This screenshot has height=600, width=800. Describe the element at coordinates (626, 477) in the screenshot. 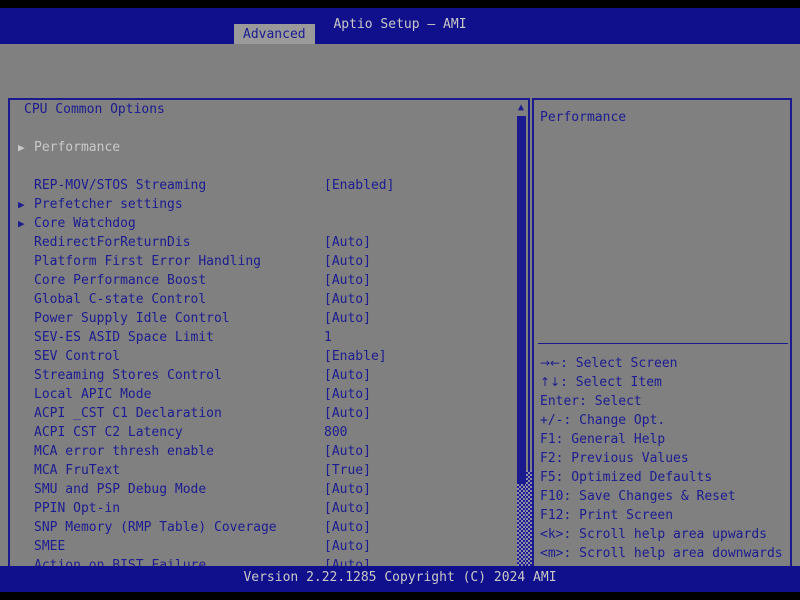

I see `key-label: F5: Optimized Defaults` at that location.